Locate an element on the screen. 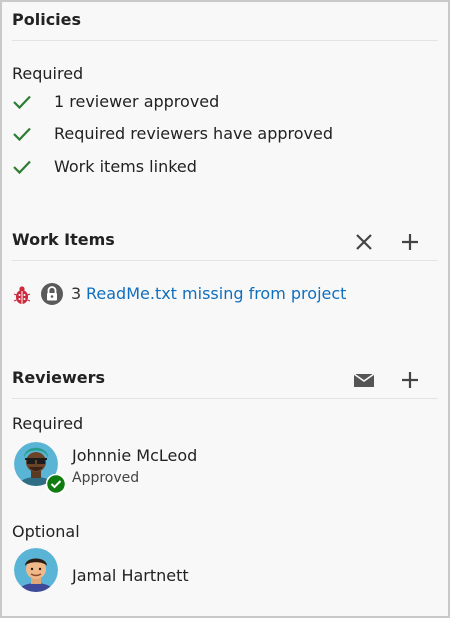  reviewer-name: Johnnie McLeod is located at coordinates (135, 455).